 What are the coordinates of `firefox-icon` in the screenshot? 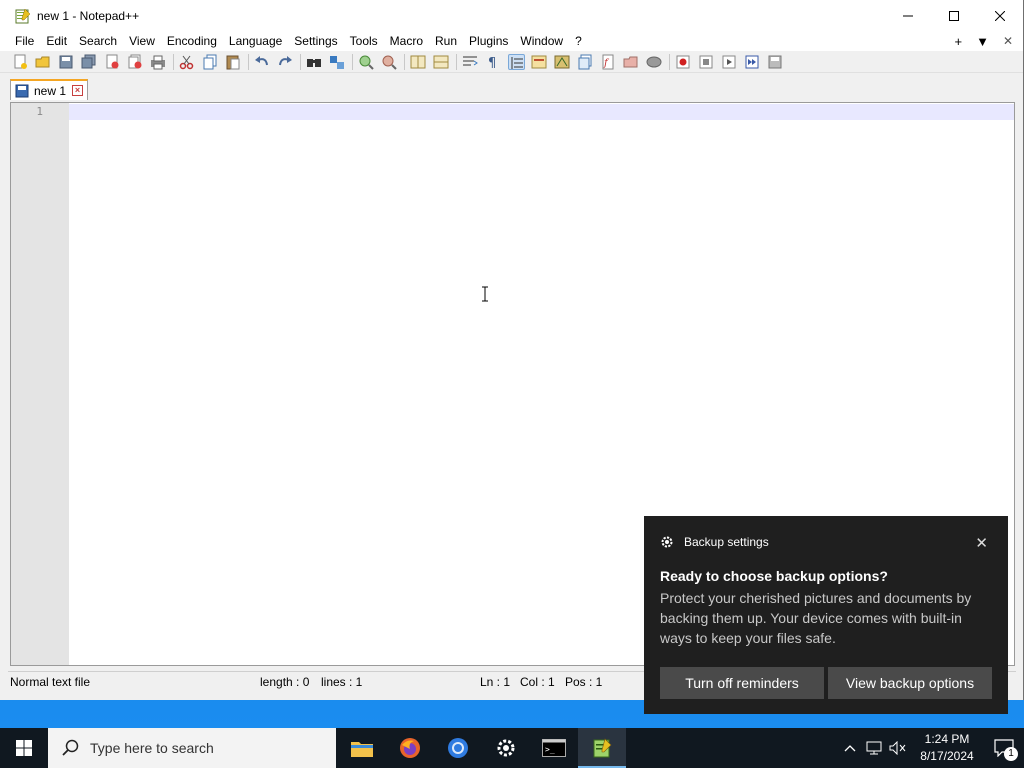 It's located at (410, 748).